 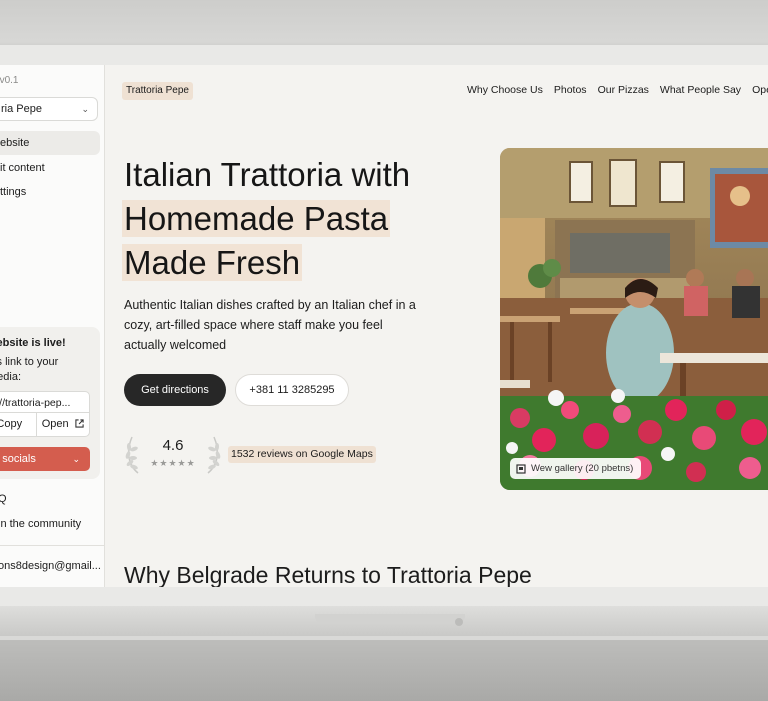 What do you see at coordinates (302, 454) in the screenshot?
I see `google-reviews-link: 1532 reviews on Google Maps` at bounding box center [302, 454].